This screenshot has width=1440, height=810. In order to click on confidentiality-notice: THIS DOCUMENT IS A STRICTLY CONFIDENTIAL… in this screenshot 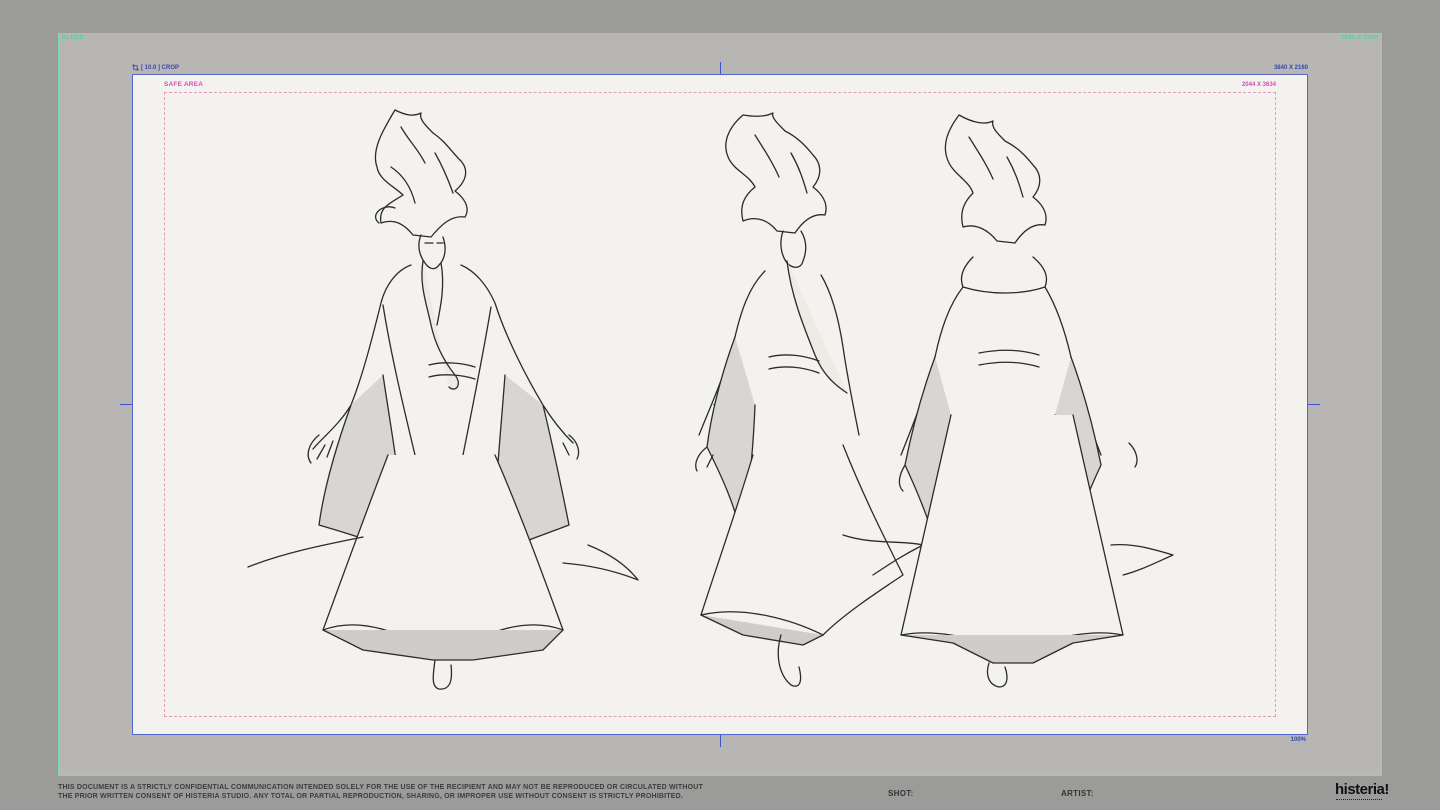, I will do `click(438, 792)`.